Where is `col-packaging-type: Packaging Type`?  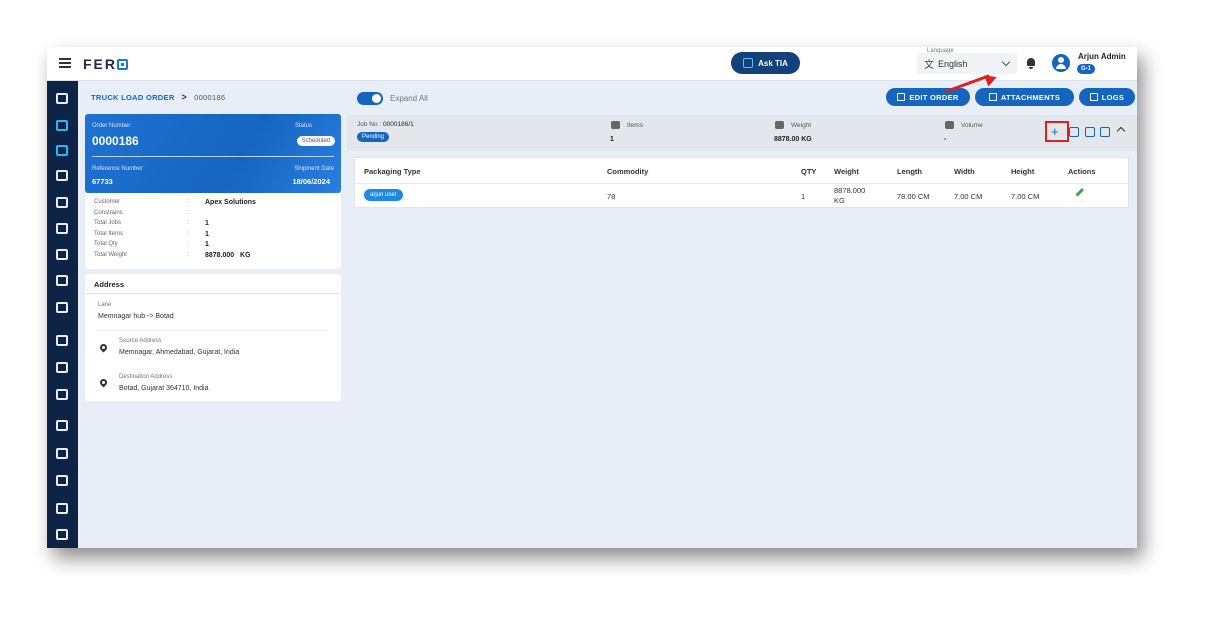
col-packaging-type: Packaging Type is located at coordinates (392, 171).